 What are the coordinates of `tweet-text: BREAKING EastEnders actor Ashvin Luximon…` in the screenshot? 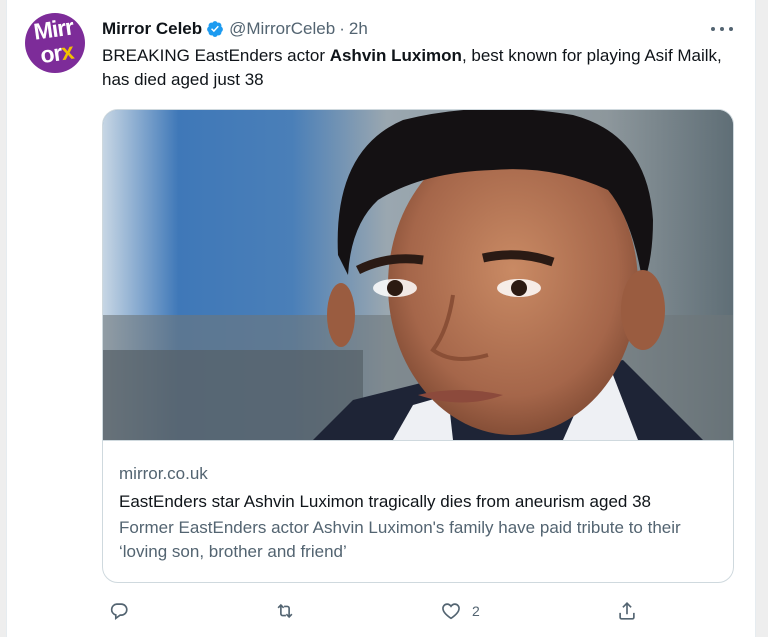 It's located at (422, 68).